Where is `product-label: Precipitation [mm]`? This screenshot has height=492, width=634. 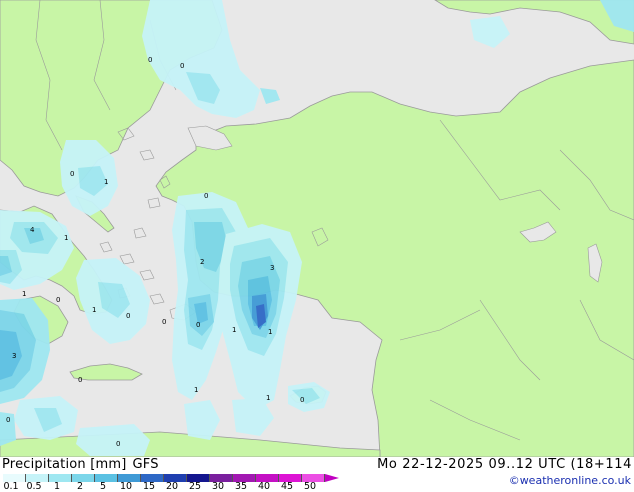
product-label: Precipitation [mm] is located at coordinates (64, 464).